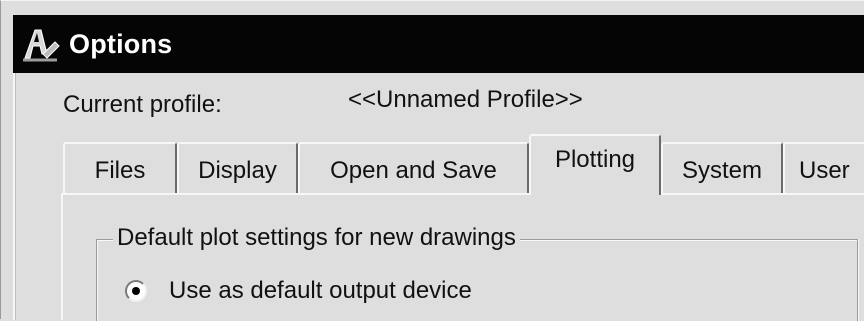 This screenshot has height=321, width=864. I want to click on radio-selected-dot, so click(136, 291).